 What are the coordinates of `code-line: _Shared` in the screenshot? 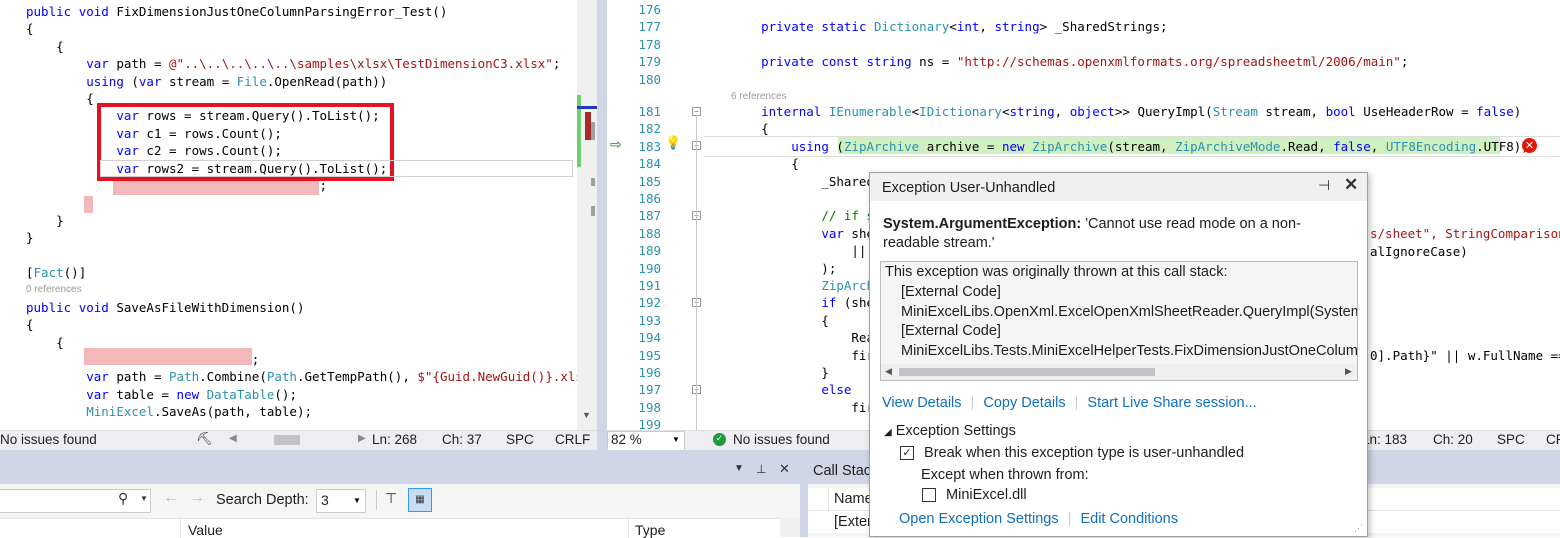 It's located at (802, 182).